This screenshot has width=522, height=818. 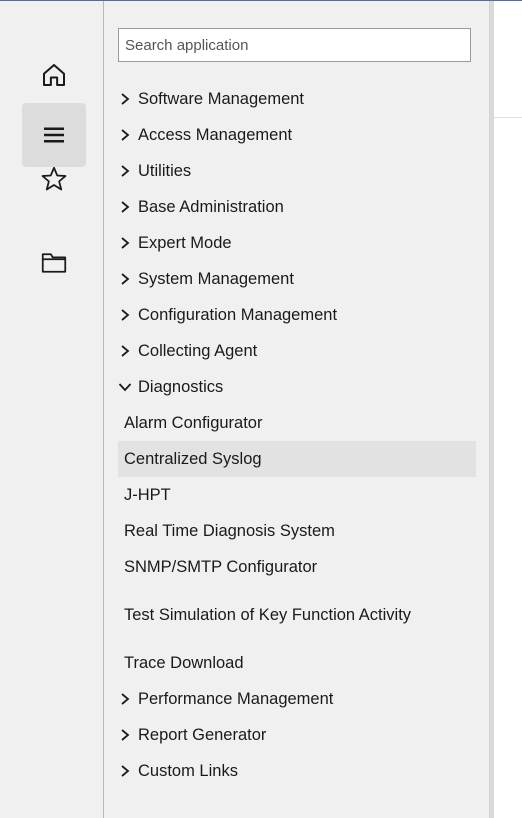 I want to click on folder-icon, so click(x=54, y=263).